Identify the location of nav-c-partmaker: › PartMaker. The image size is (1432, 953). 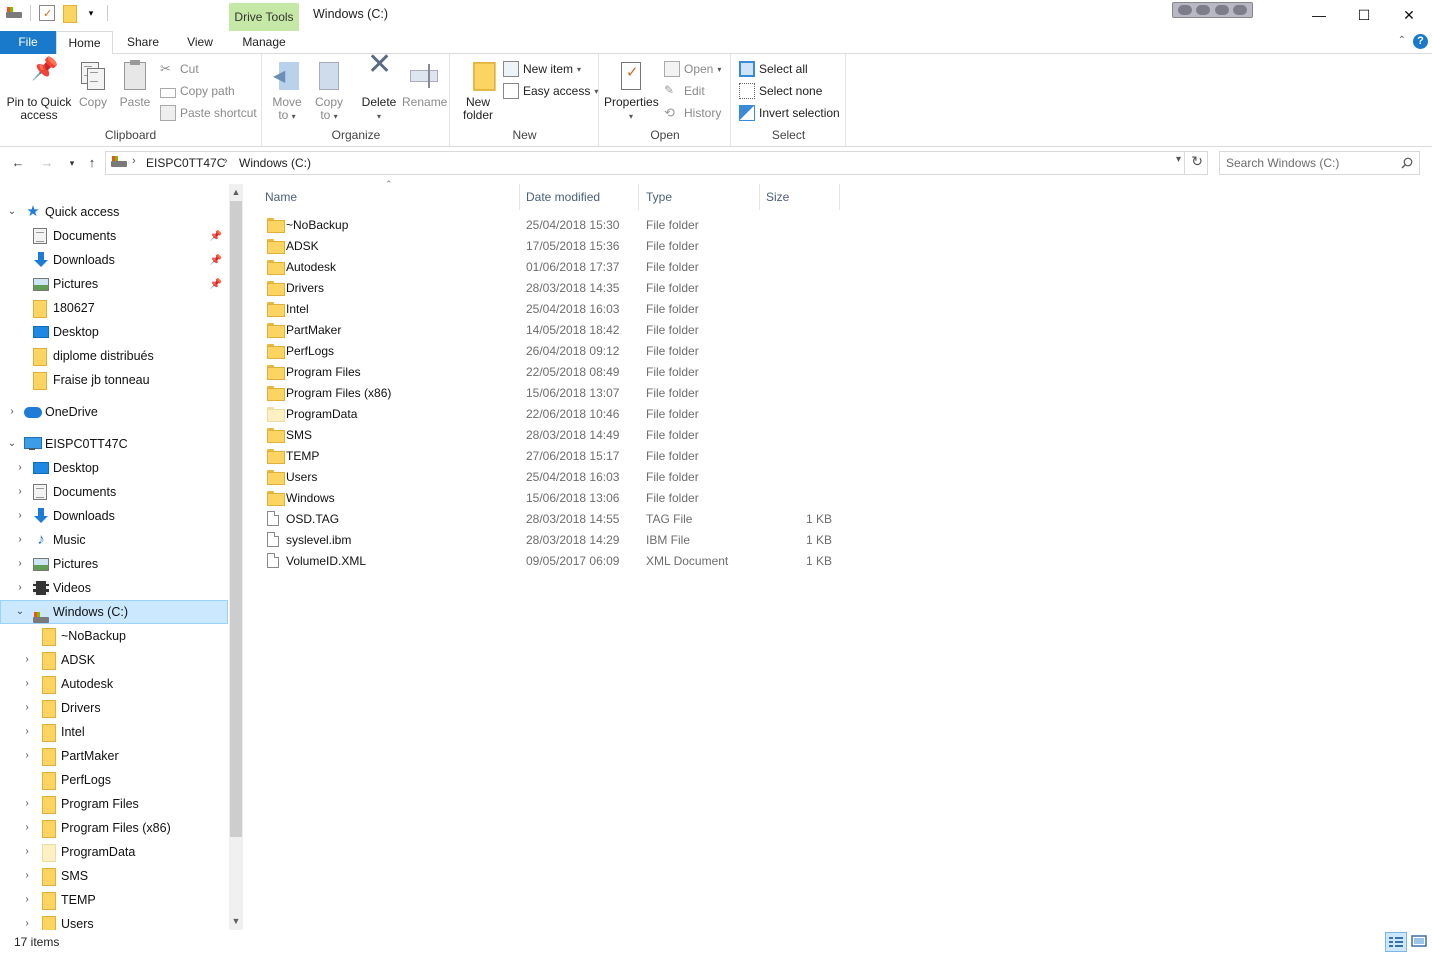
(114, 756).